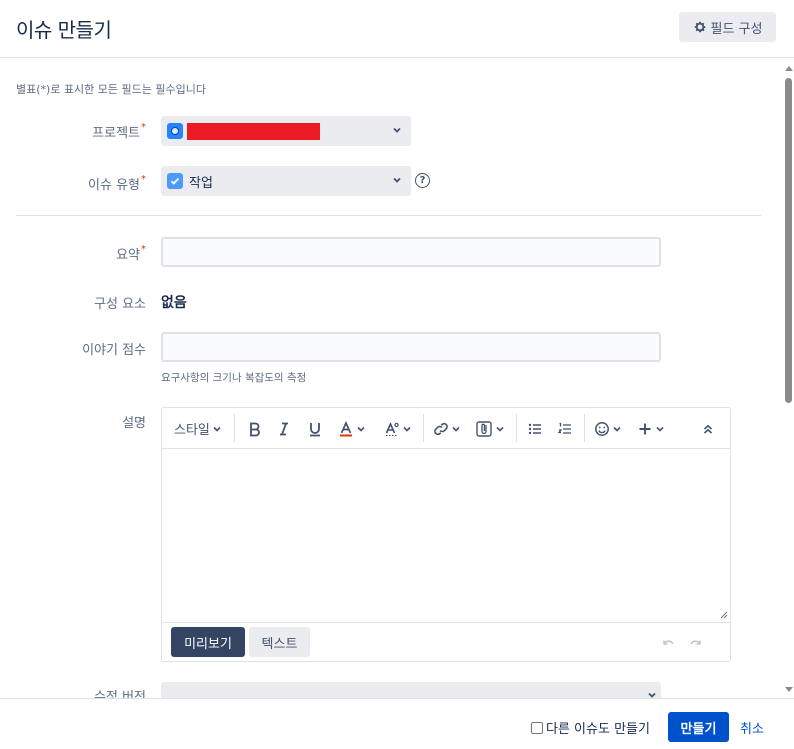 This screenshot has height=749, width=794. I want to click on text-effects-icon, so click(392, 428).